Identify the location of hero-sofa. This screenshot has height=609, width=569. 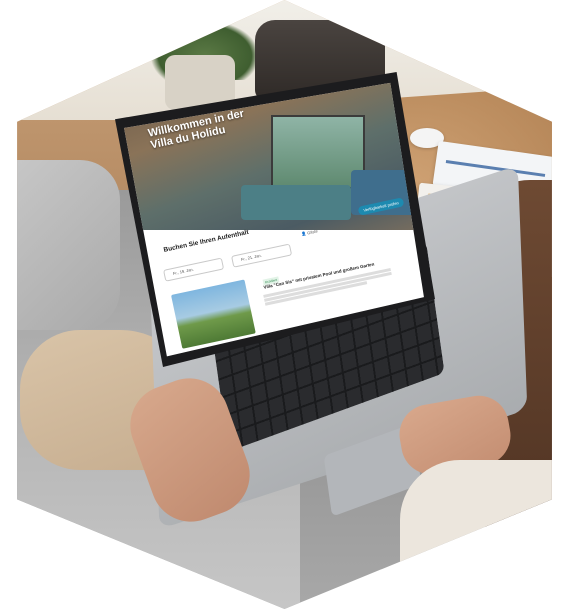
(296, 202).